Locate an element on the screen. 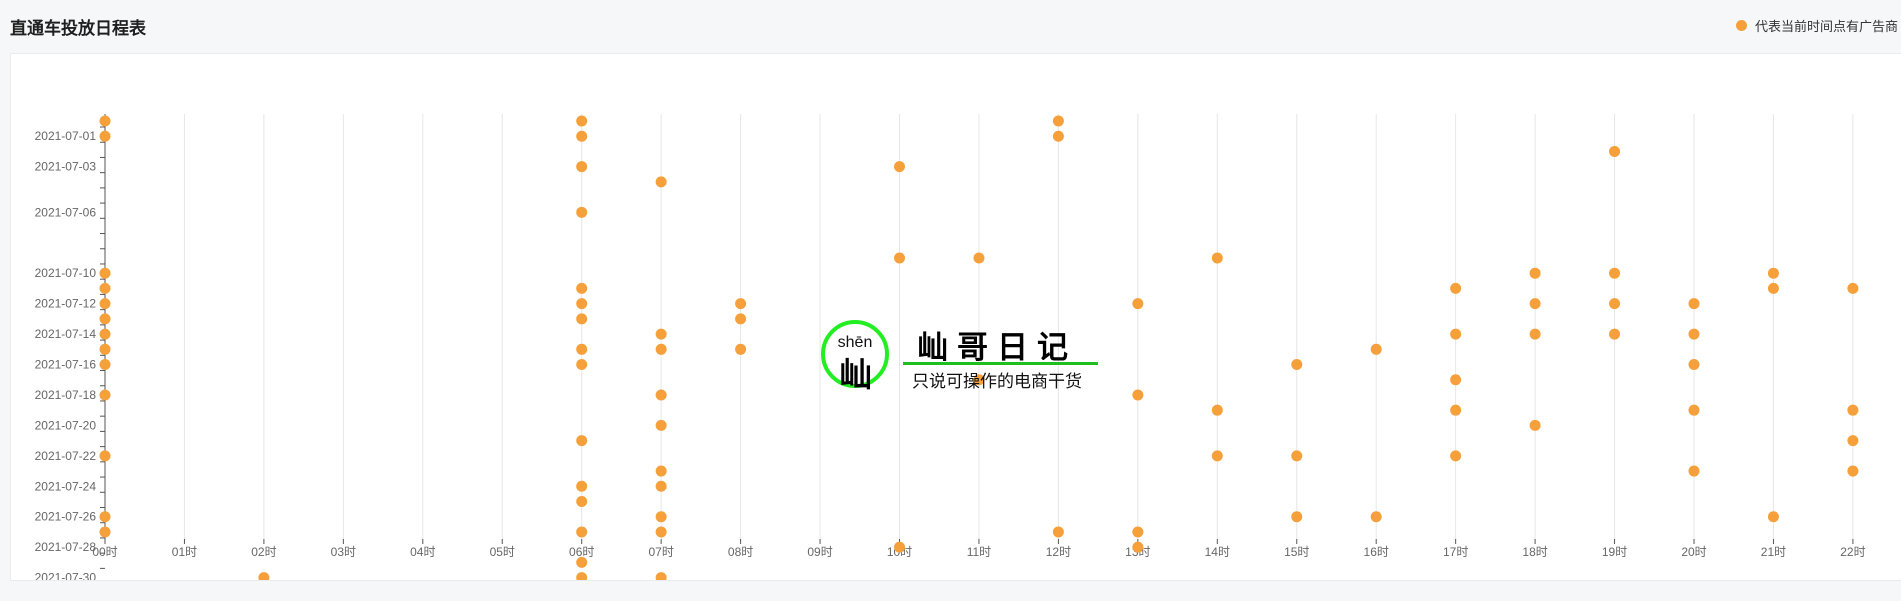  legend-label: 代表当前时间点有广告商 is located at coordinates (1827, 26).